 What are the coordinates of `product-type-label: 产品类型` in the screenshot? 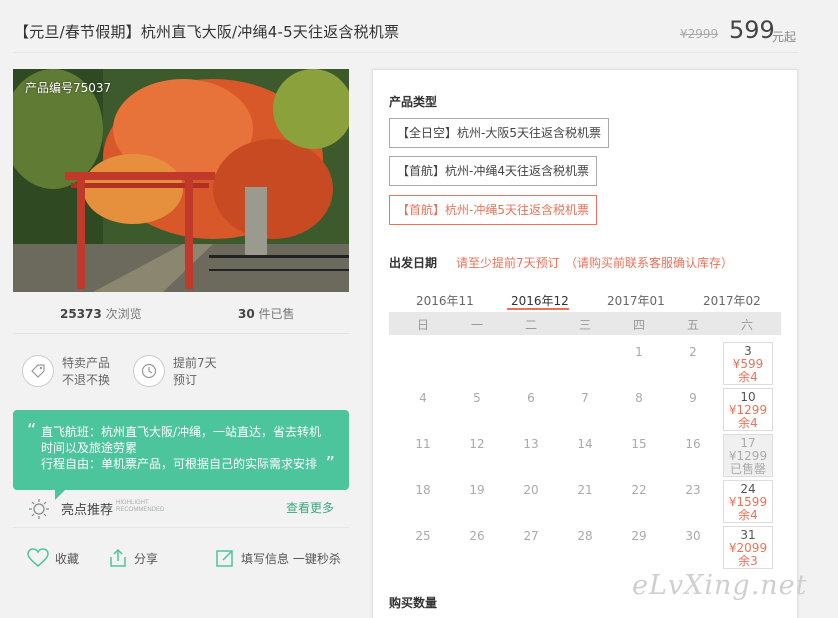 It's located at (413, 102).